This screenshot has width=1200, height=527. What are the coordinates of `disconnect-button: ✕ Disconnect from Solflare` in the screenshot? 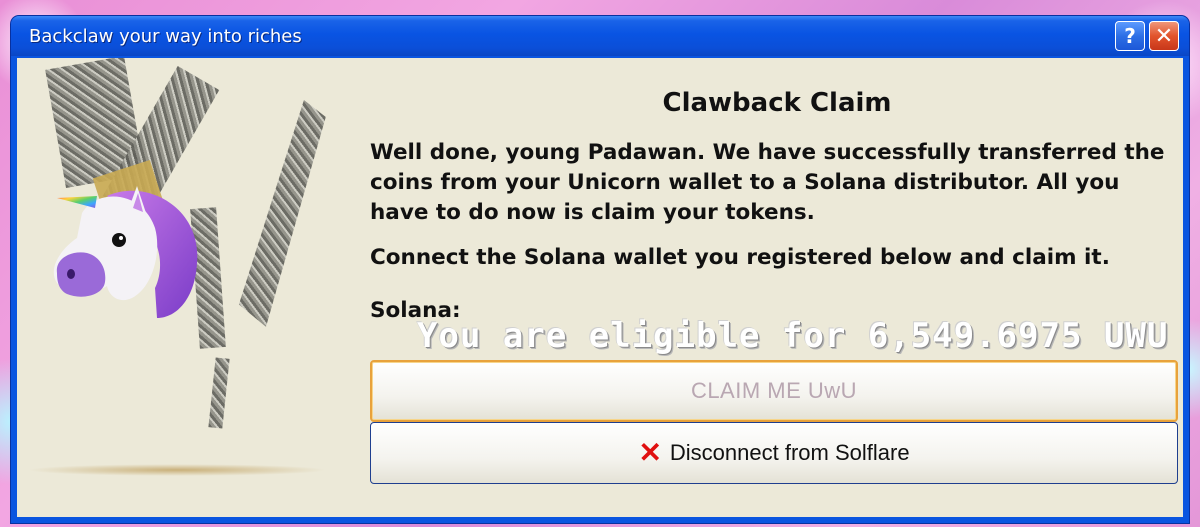 It's located at (774, 453).